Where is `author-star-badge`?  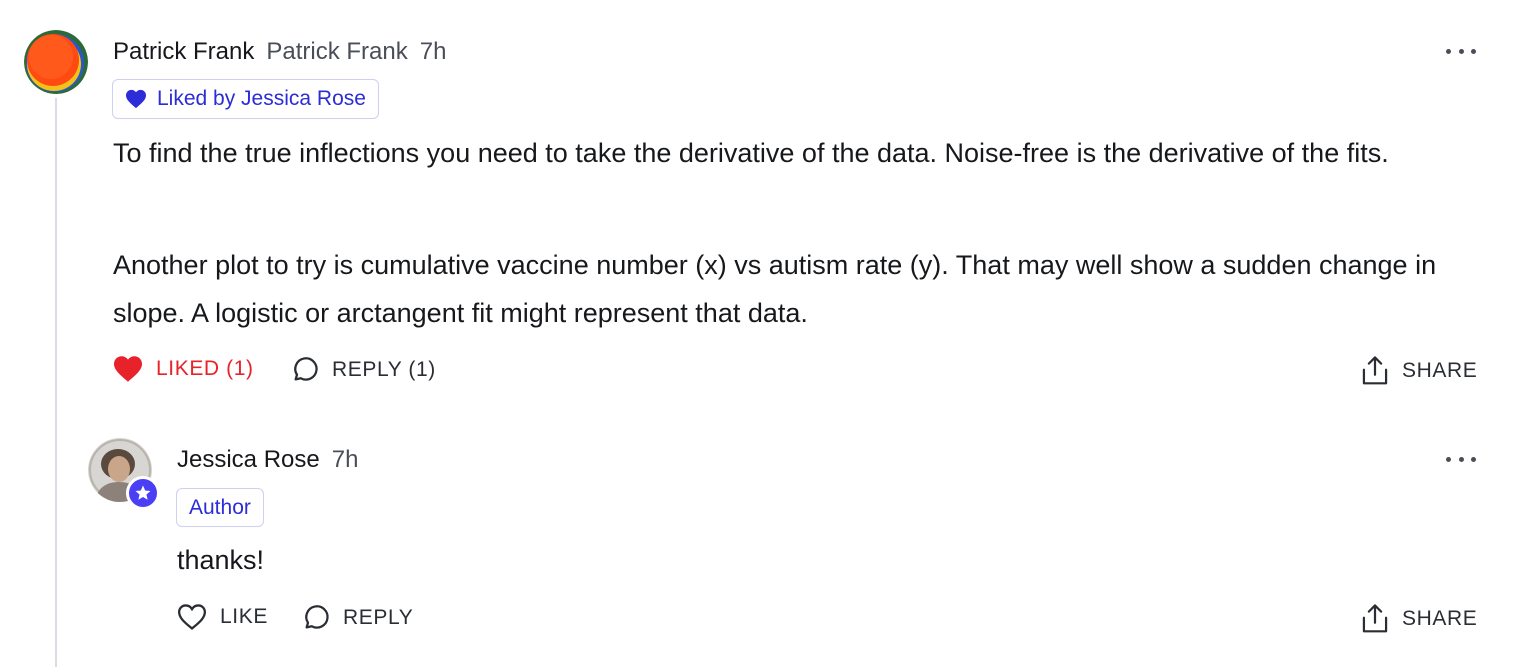
author-star-badge is located at coordinates (143, 493).